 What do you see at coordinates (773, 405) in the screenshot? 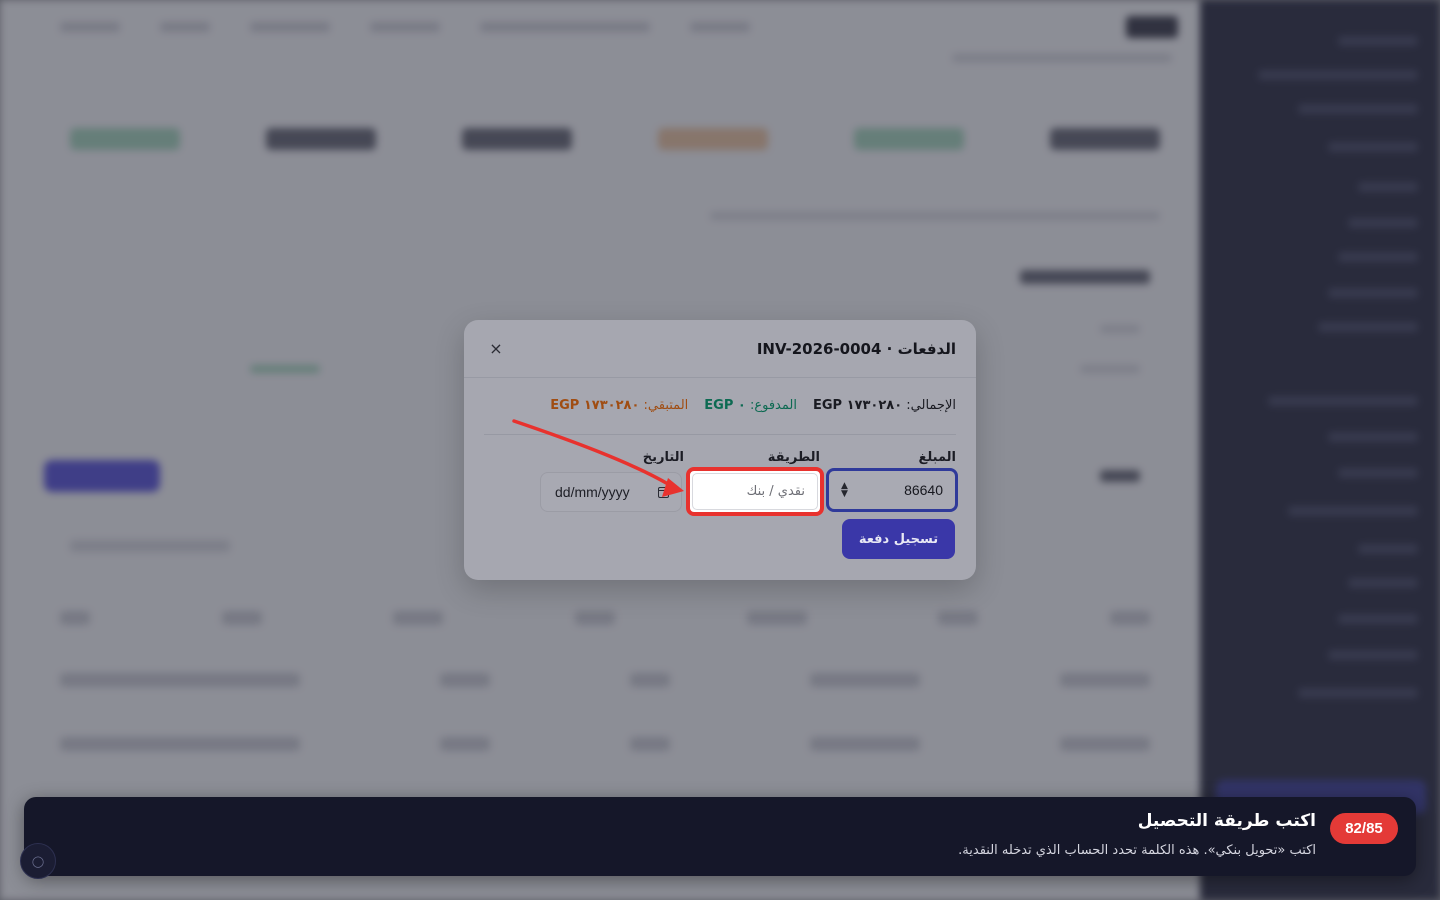
I see `summary-paid-label: المدفوع:` at bounding box center [773, 405].